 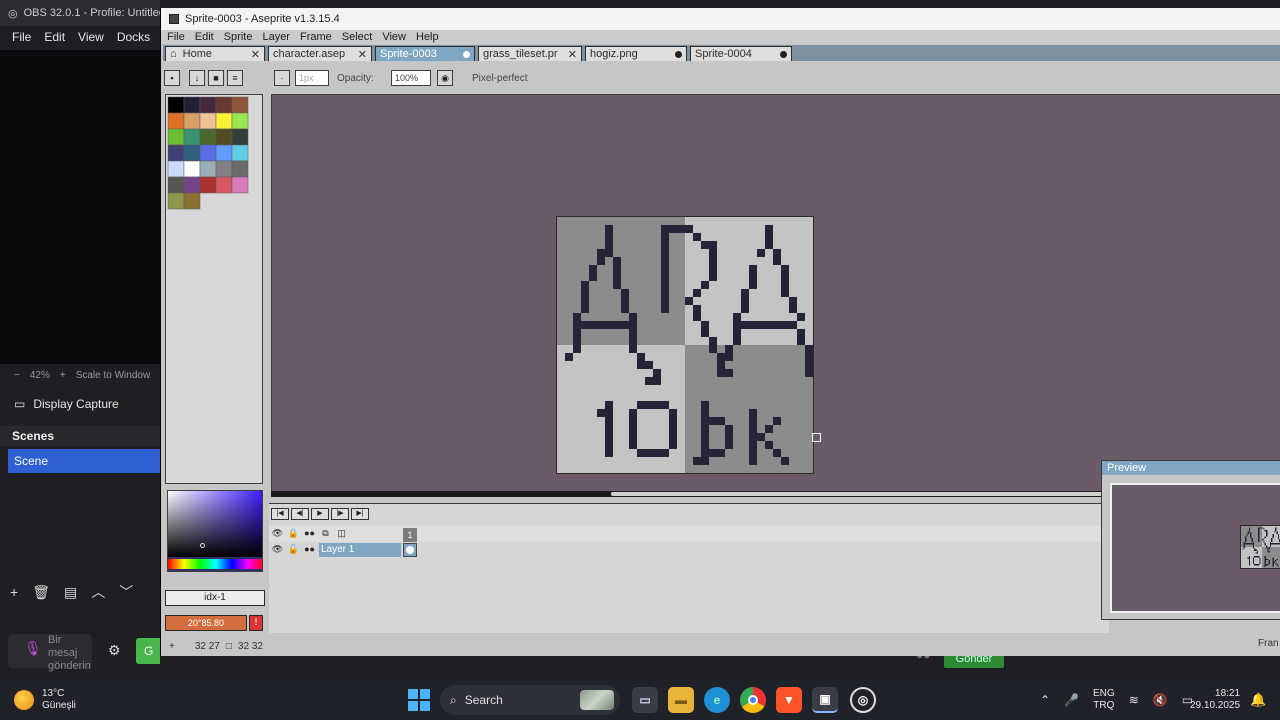 What do you see at coordinates (410, 550) in the screenshot?
I see `cel` at bounding box center [410, 550].